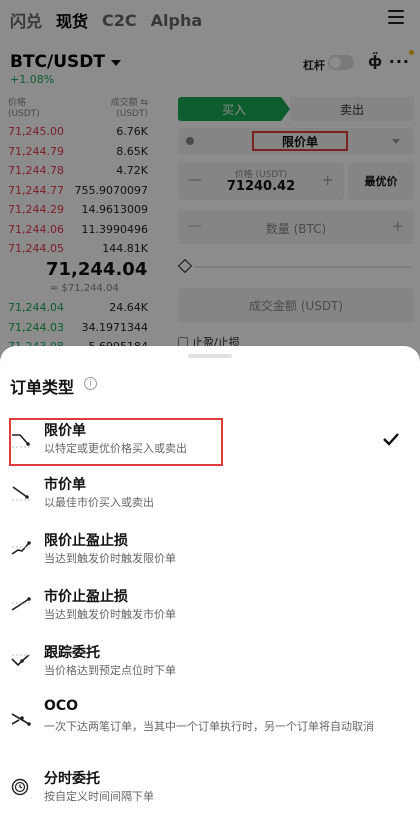 The image size is (420, 815). What do you see at coordinates (72, 653) in the screenshot?
I see `option-title: 跟踪委托` at bounding box center [72, 653].